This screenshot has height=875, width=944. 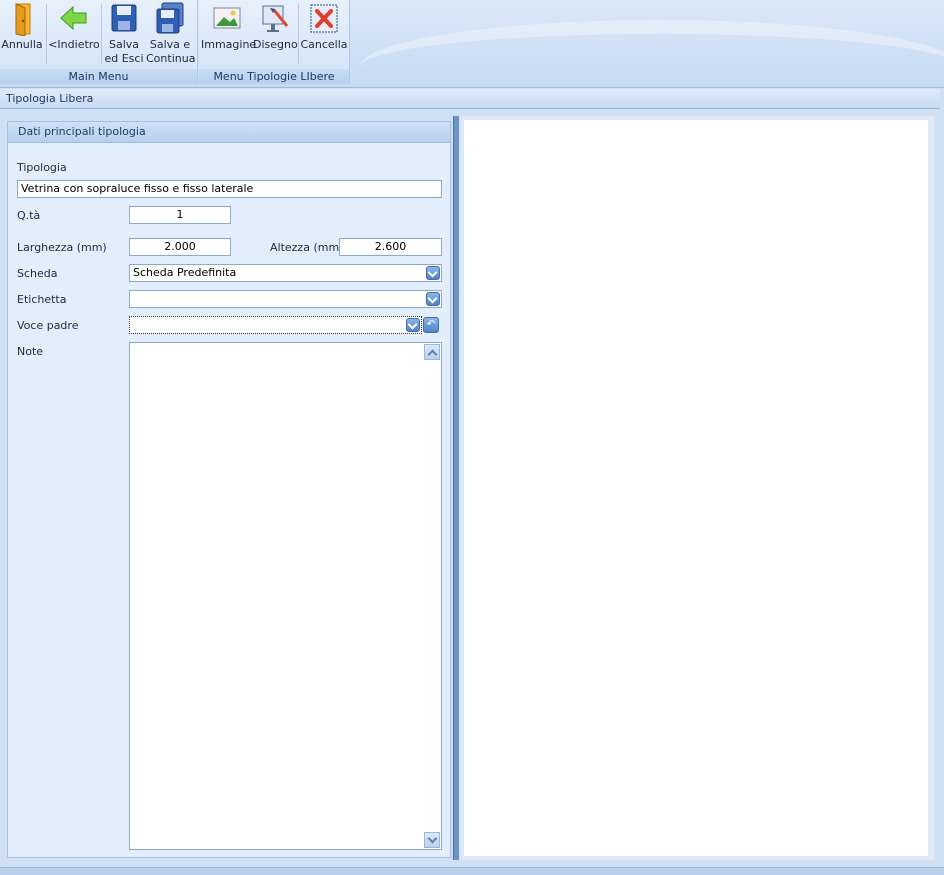 I want to click on page-title-bar: Tipologia Libera, so click(x=470, y=99).